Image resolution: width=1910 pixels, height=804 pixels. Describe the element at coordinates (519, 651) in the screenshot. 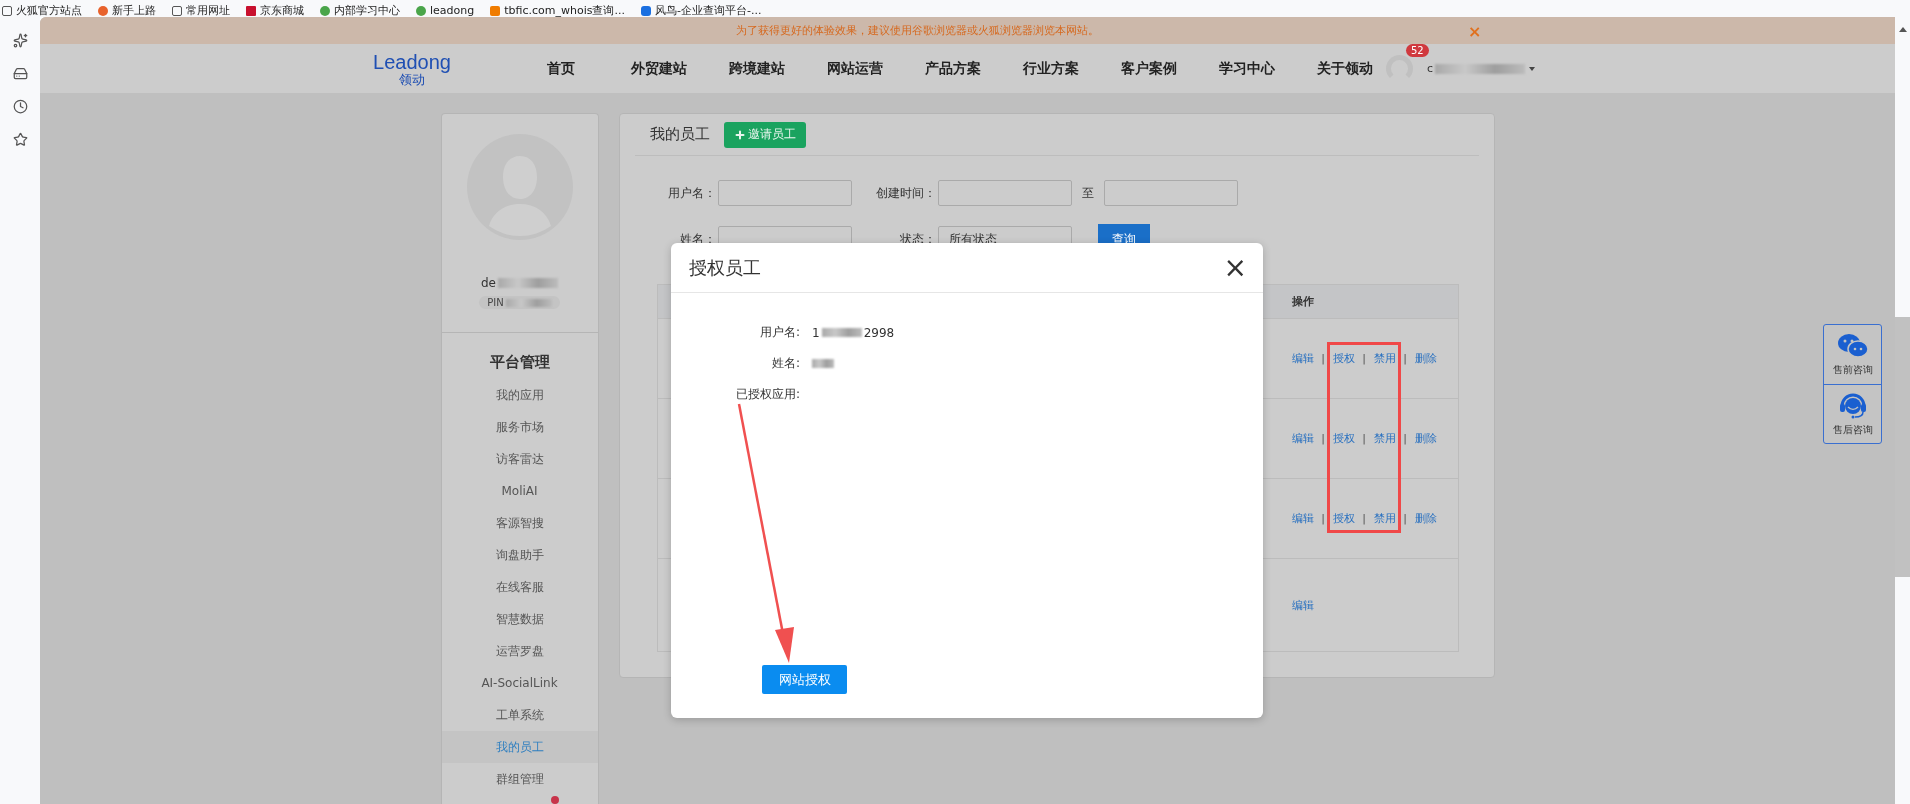

I see `sidebar-item: 运营罗盘` at that location.